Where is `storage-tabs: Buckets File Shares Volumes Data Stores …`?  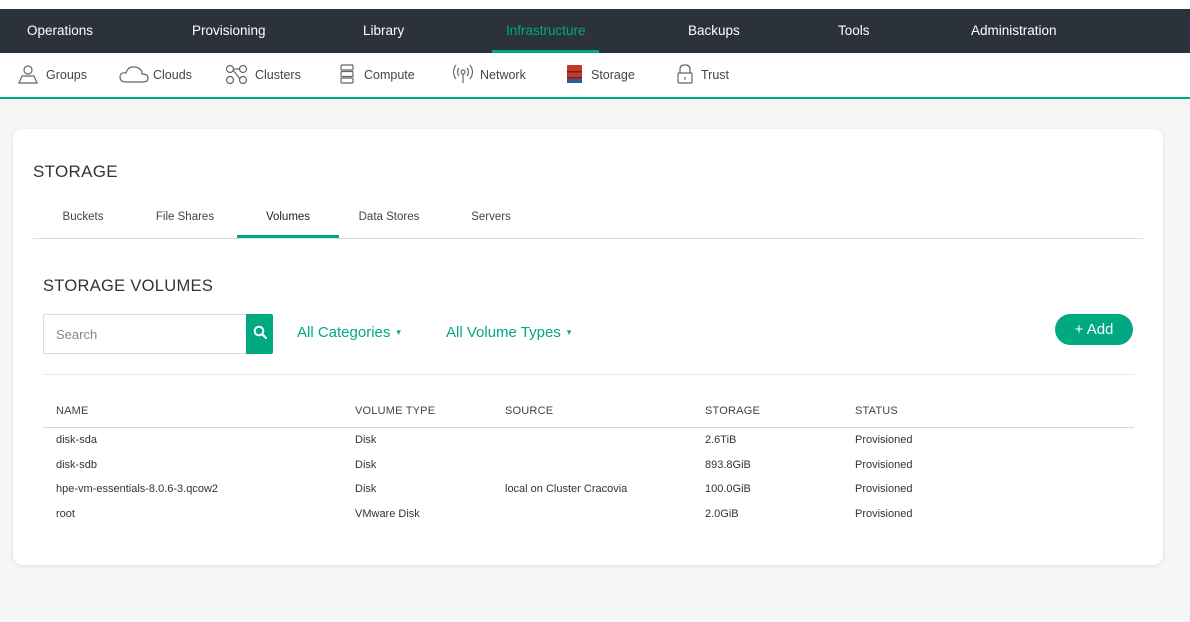
storage-tabs: Buckets File Shares Volumes Data Stores … is located at coordinates (588, 220).